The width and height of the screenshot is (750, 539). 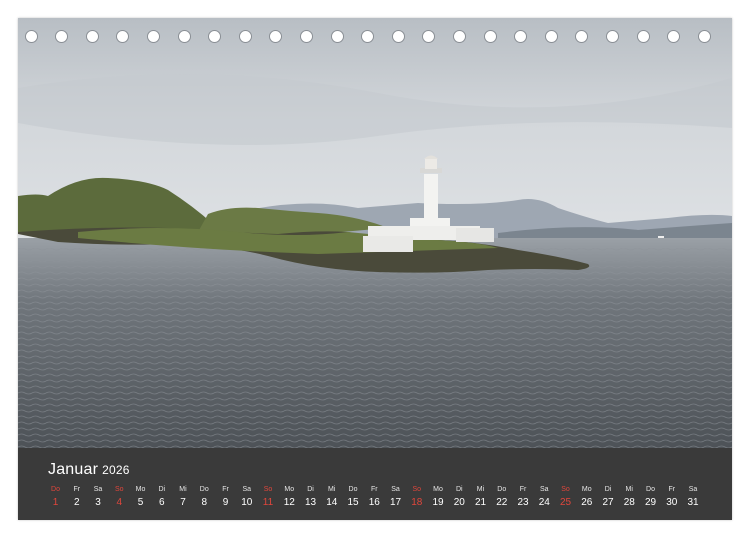 What do you see at coordinates (204, 502) in the screenshot?
I see `day-number: 8` at bounding box center [204, 502].